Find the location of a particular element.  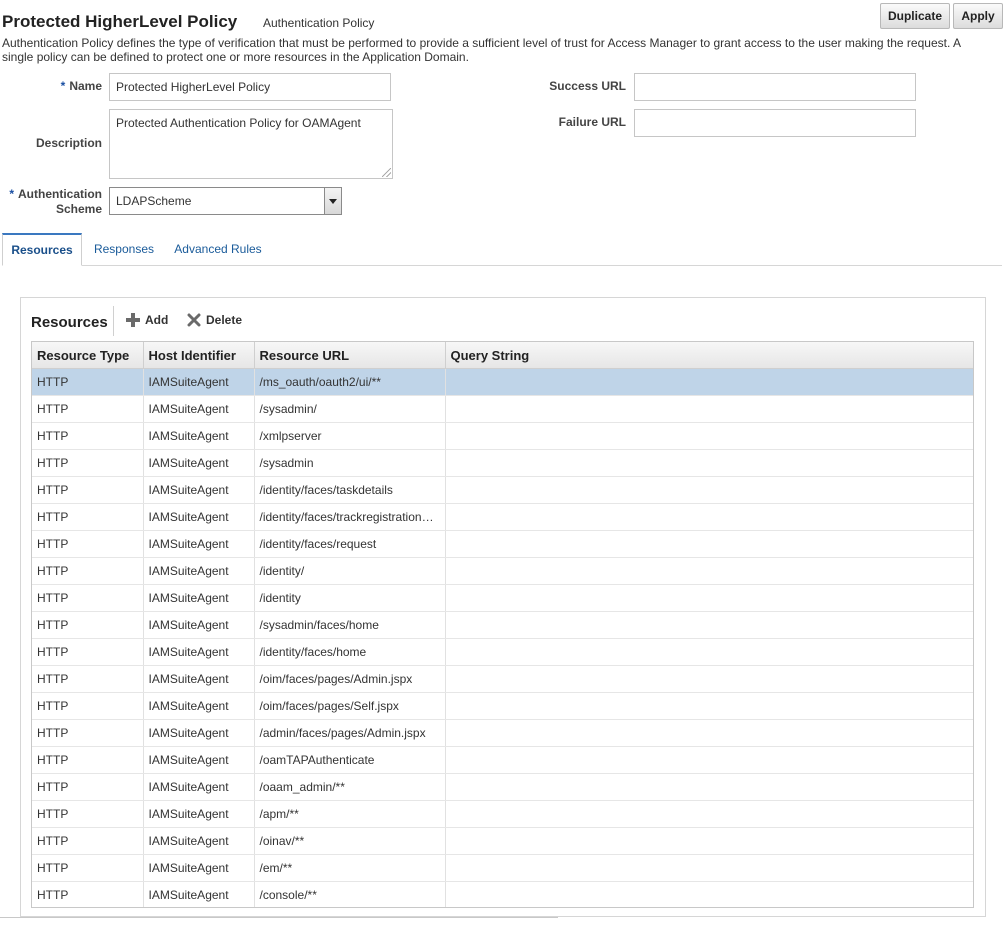

resource-url-cell: /identity is located at coordinates (350, 598).